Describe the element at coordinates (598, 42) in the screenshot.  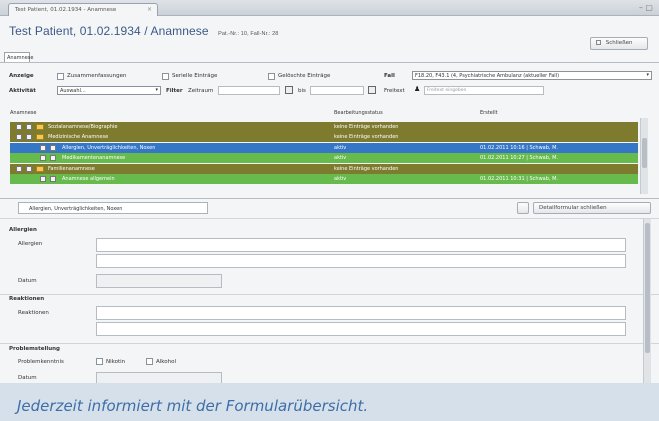
I see `close-icon` at that location.